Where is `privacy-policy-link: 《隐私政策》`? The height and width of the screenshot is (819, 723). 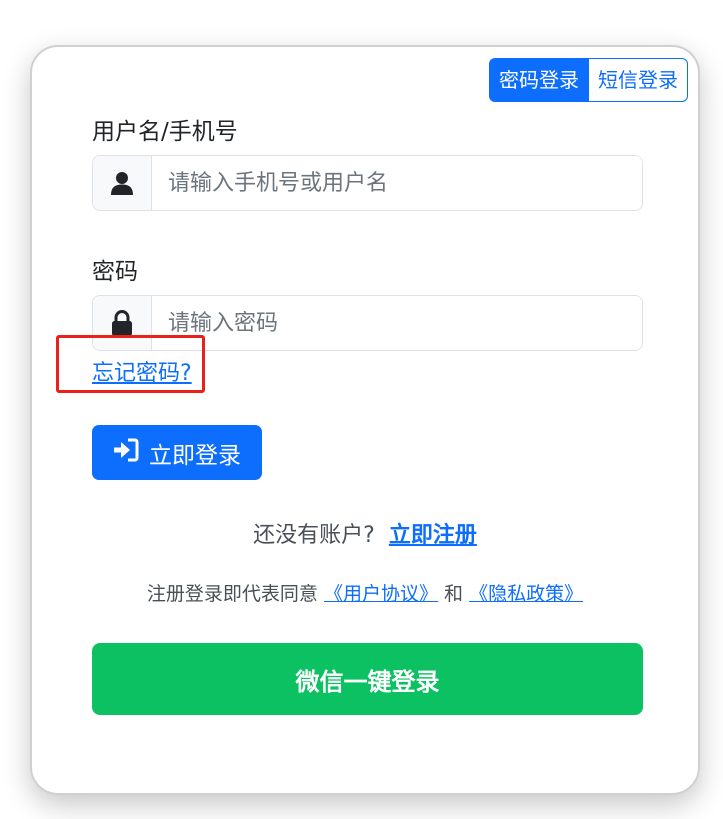
privacy-policy-link: 《隐私政策》 is located at coordinates (526, 594).